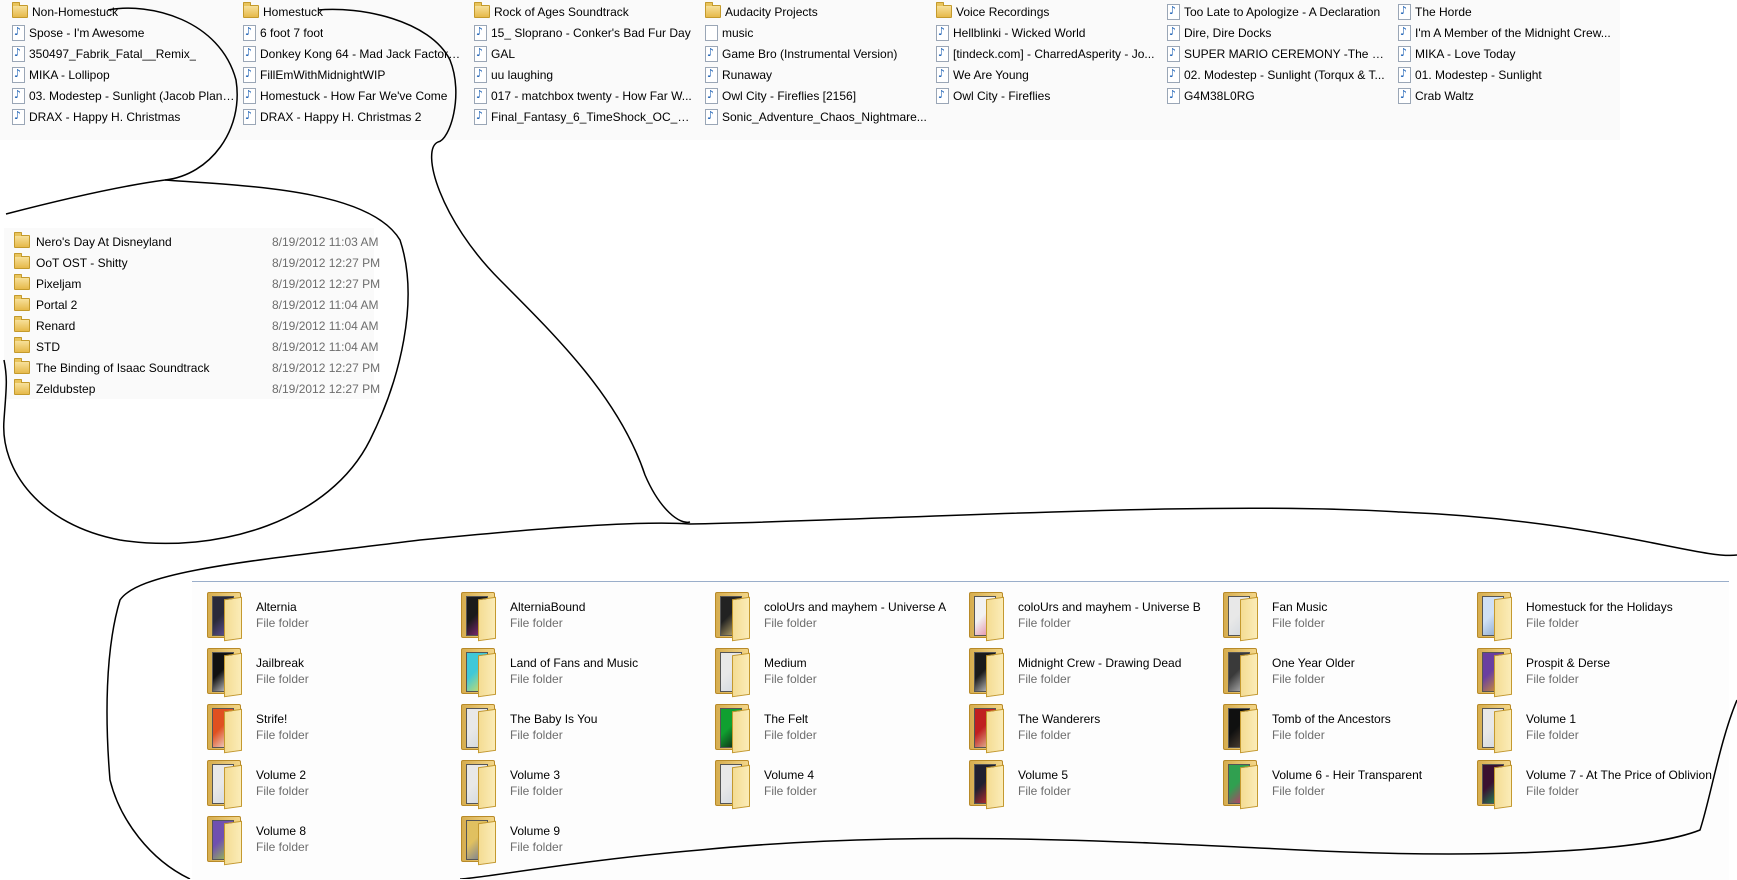 The image size is (1737, 880). Describe the element at coordinates (325, 304) in the screenshot. I see `details-date-modified: 8/19/2012 11:04 AM` at that location.